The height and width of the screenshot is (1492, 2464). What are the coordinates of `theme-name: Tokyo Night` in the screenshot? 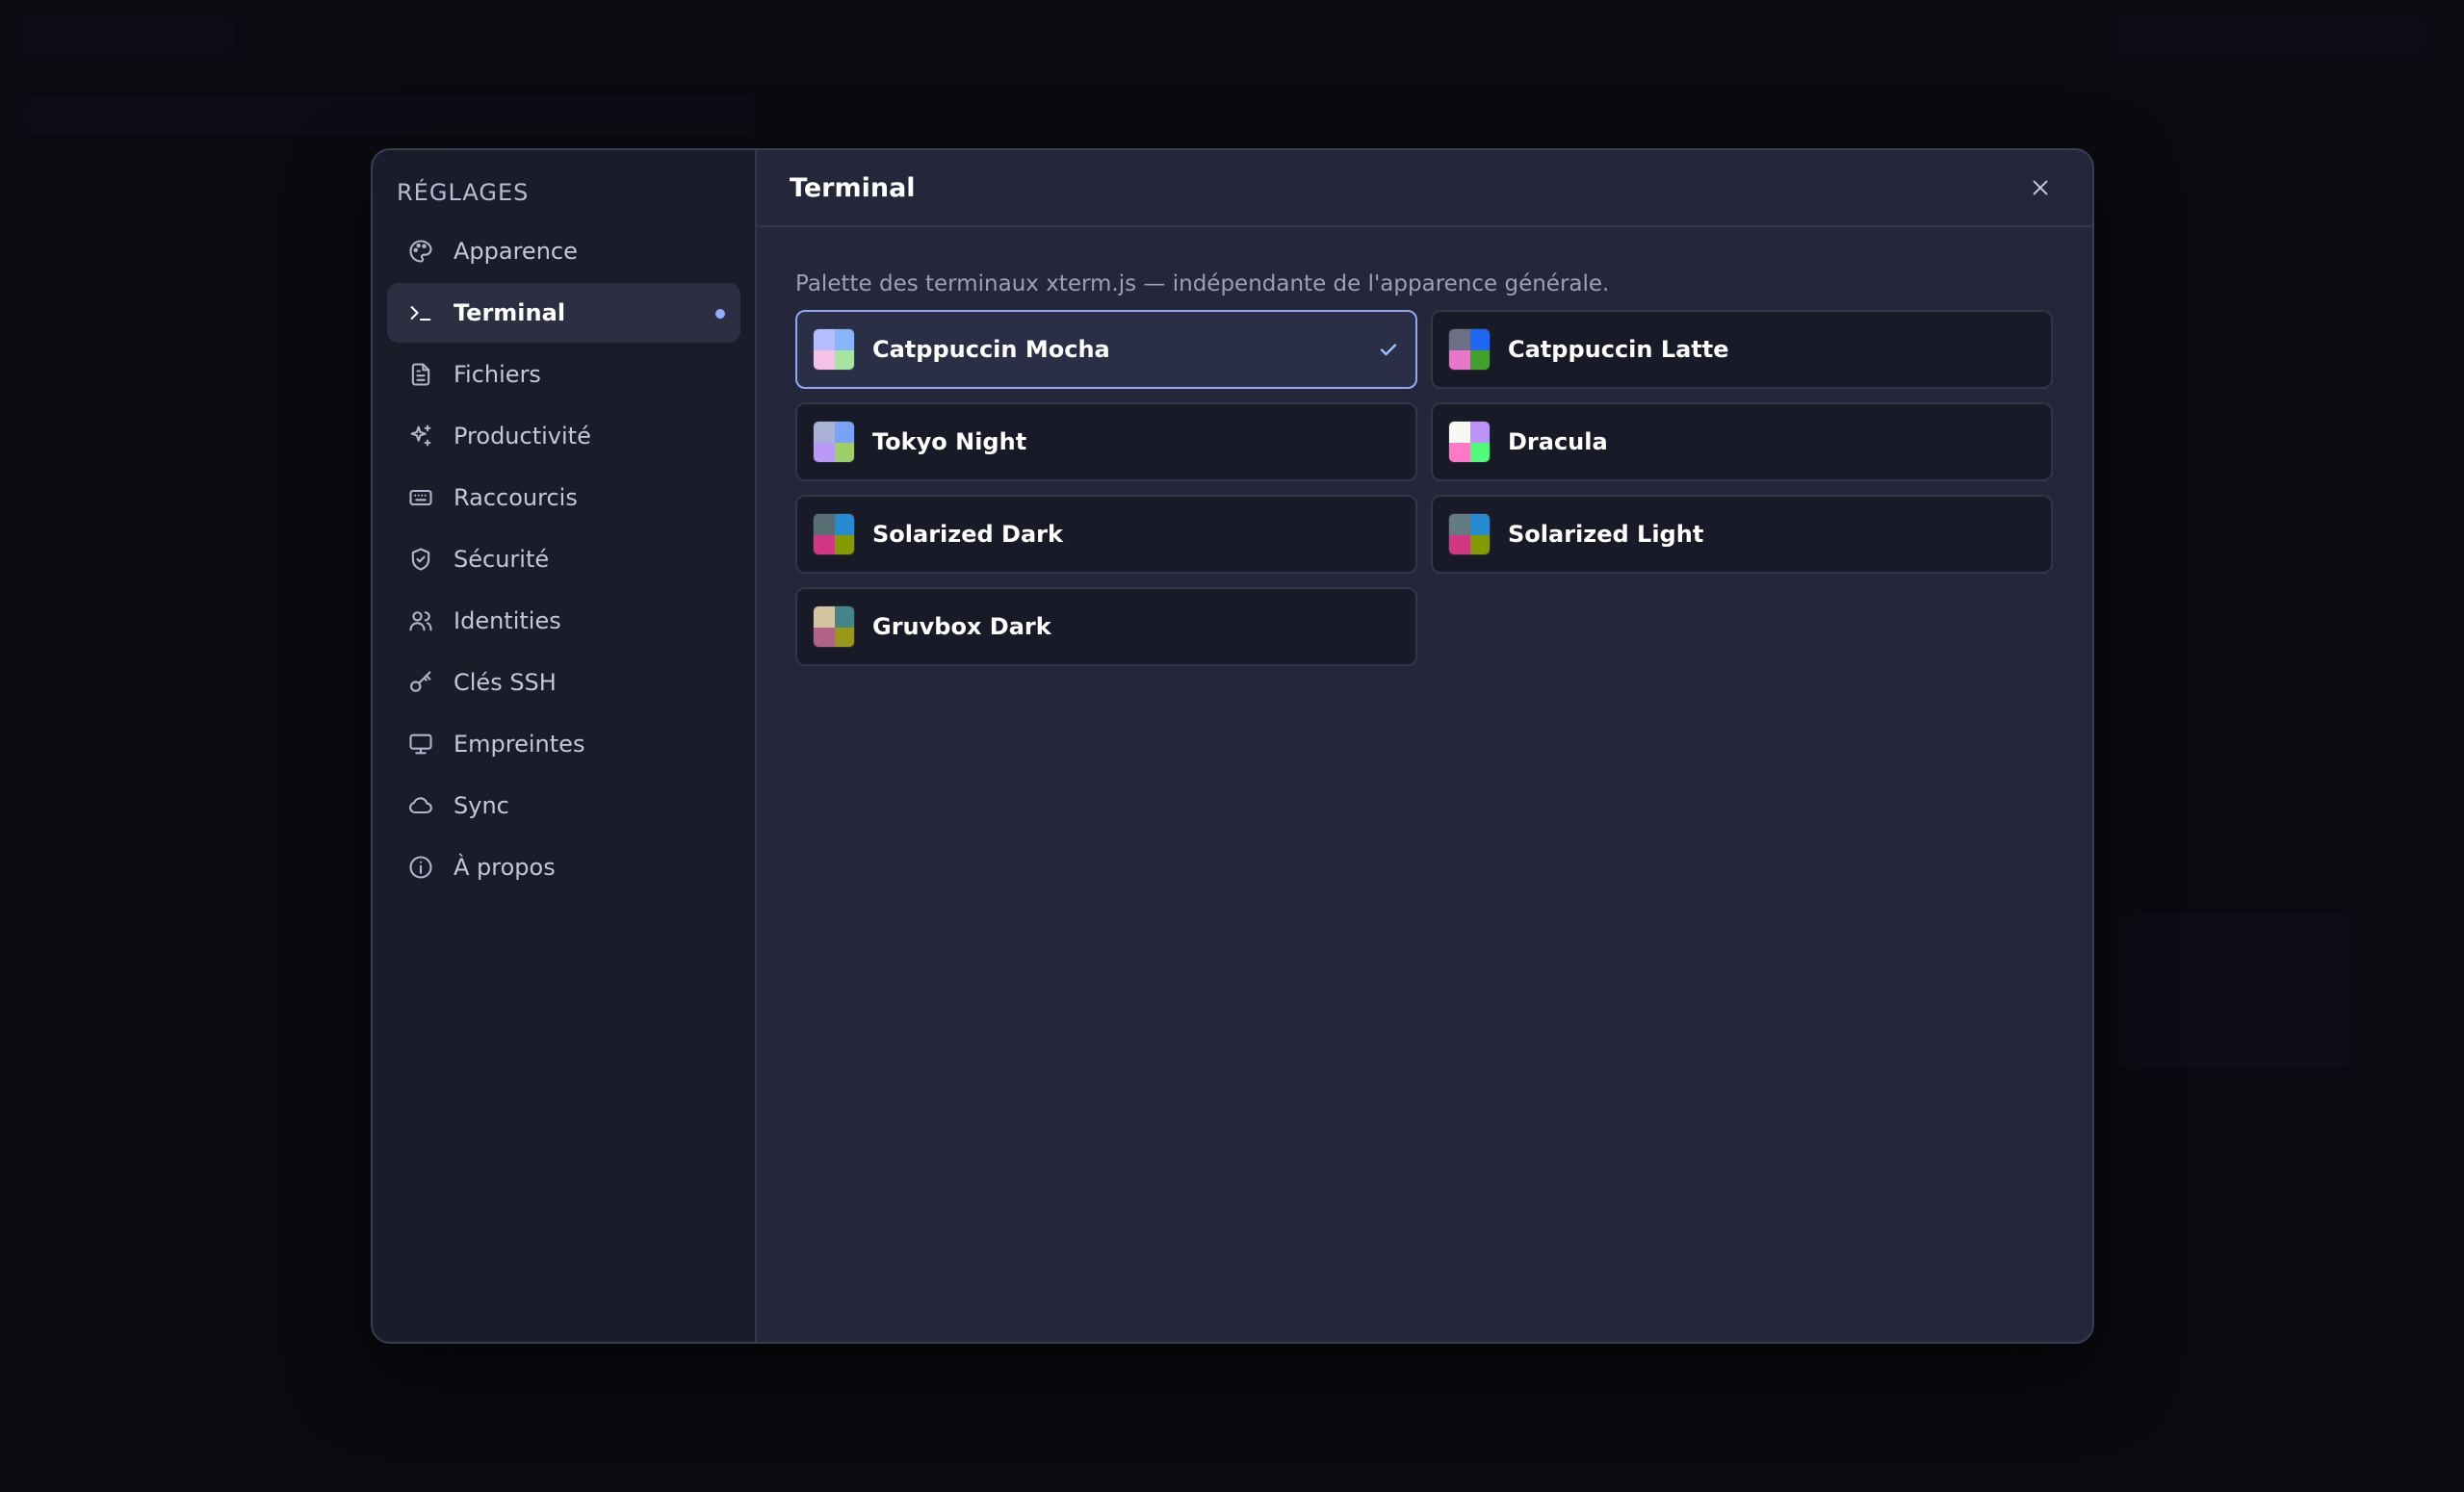 It's located at (949, 441).